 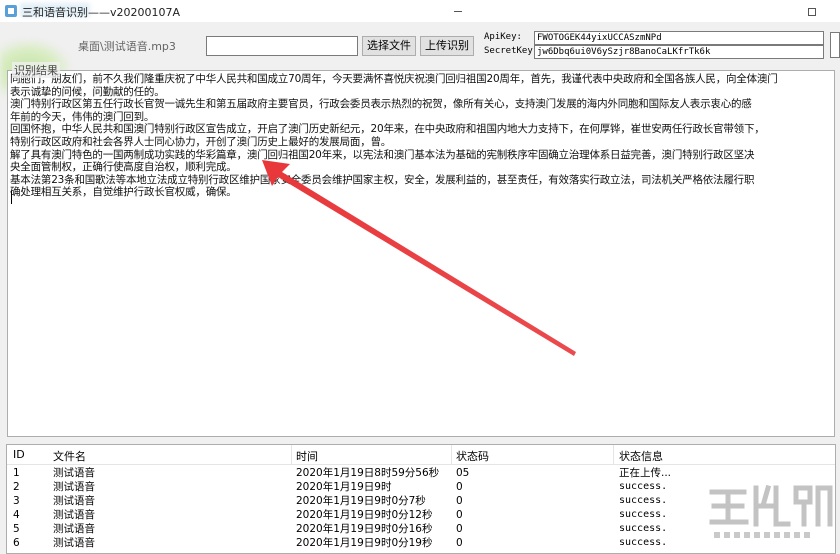 What do you see at coordinates (421, 455) in the screenshot?
I see `table-header: ID 文件名 时间 状态码 状态信息` at bounding box center [421, 455].